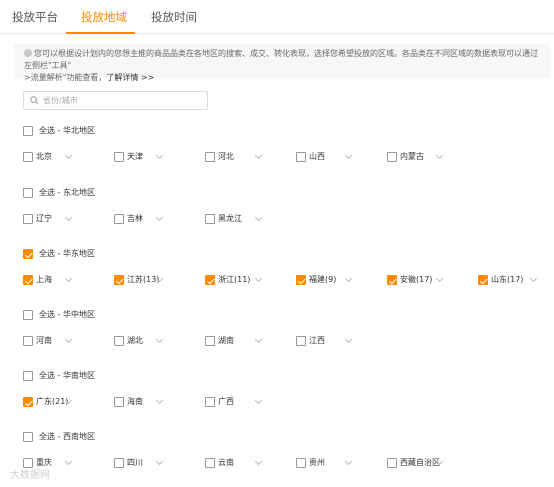 This screenshot has height=487, width=554. Describe the element at coordinates (28, 53) in the screenshot. I see `info-icon` at that location.